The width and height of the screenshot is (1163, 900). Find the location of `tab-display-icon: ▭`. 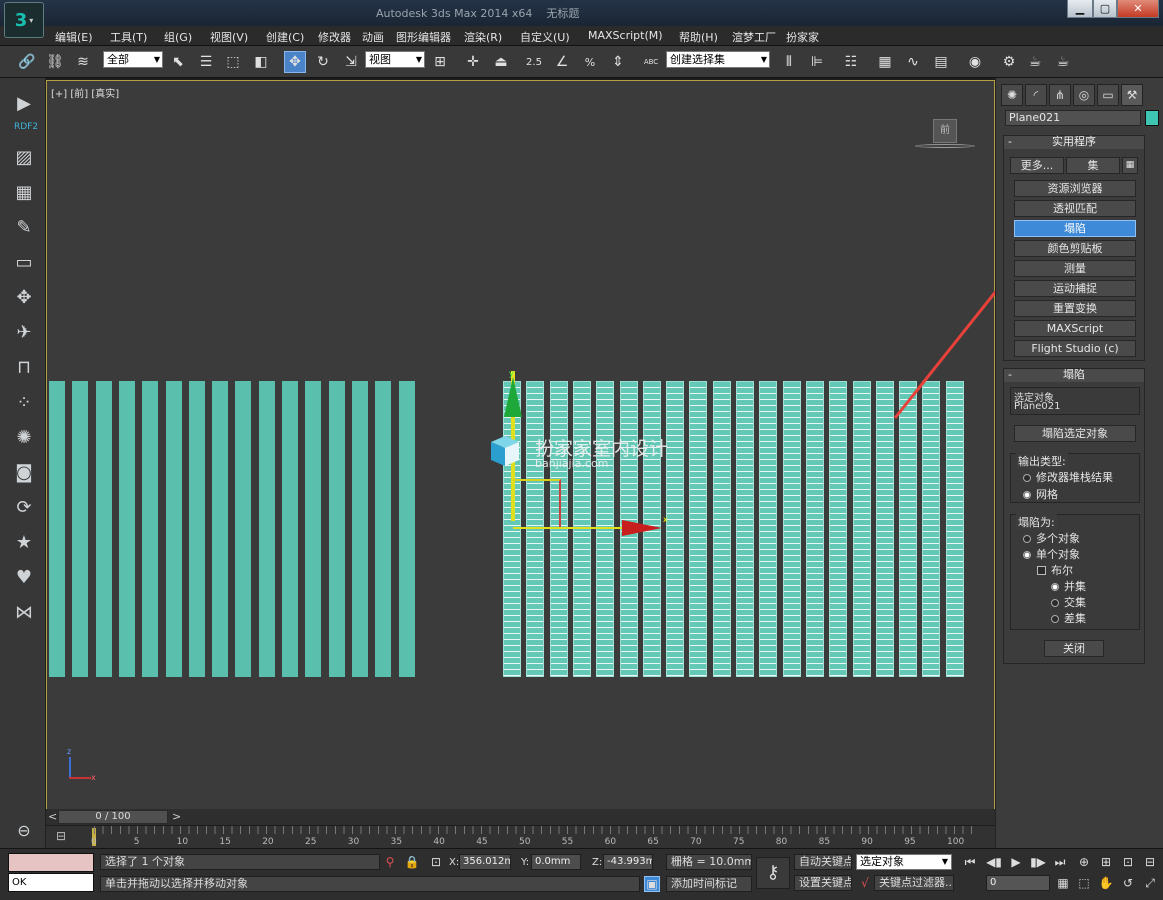

tab-display-icon: ▭ is located at coordinates (1108, 95).